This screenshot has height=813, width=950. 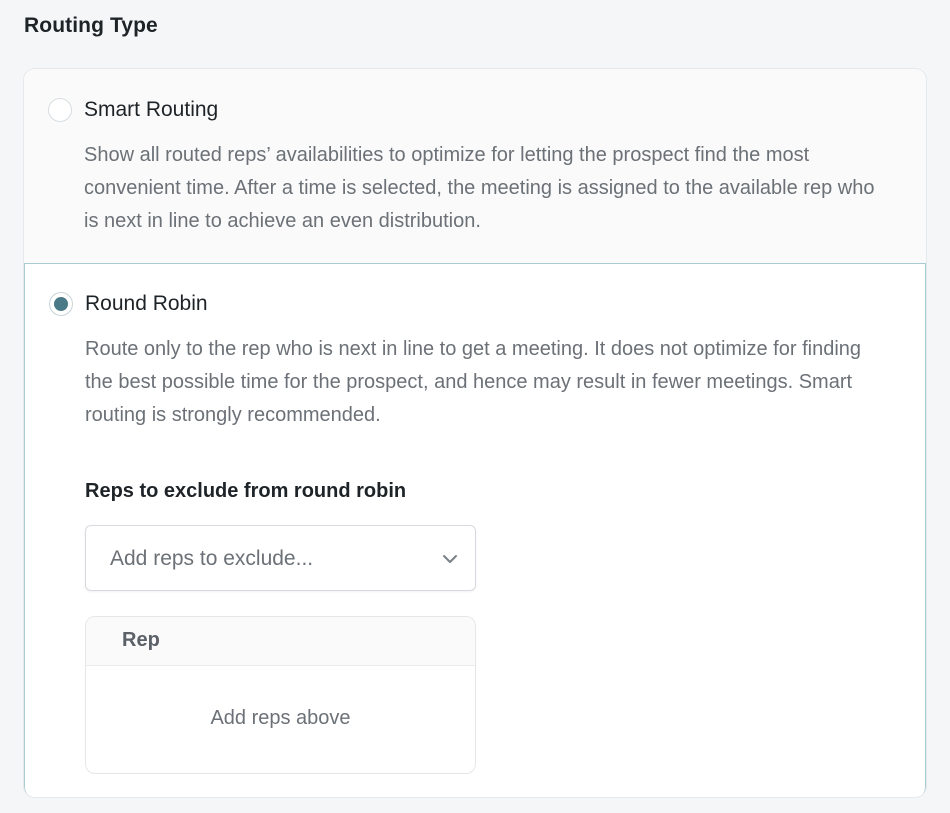 What do you see at coordinates (141, 640) in the screenshot?
I see `rep-column-header: Rep` at bounding box center [141, 640].